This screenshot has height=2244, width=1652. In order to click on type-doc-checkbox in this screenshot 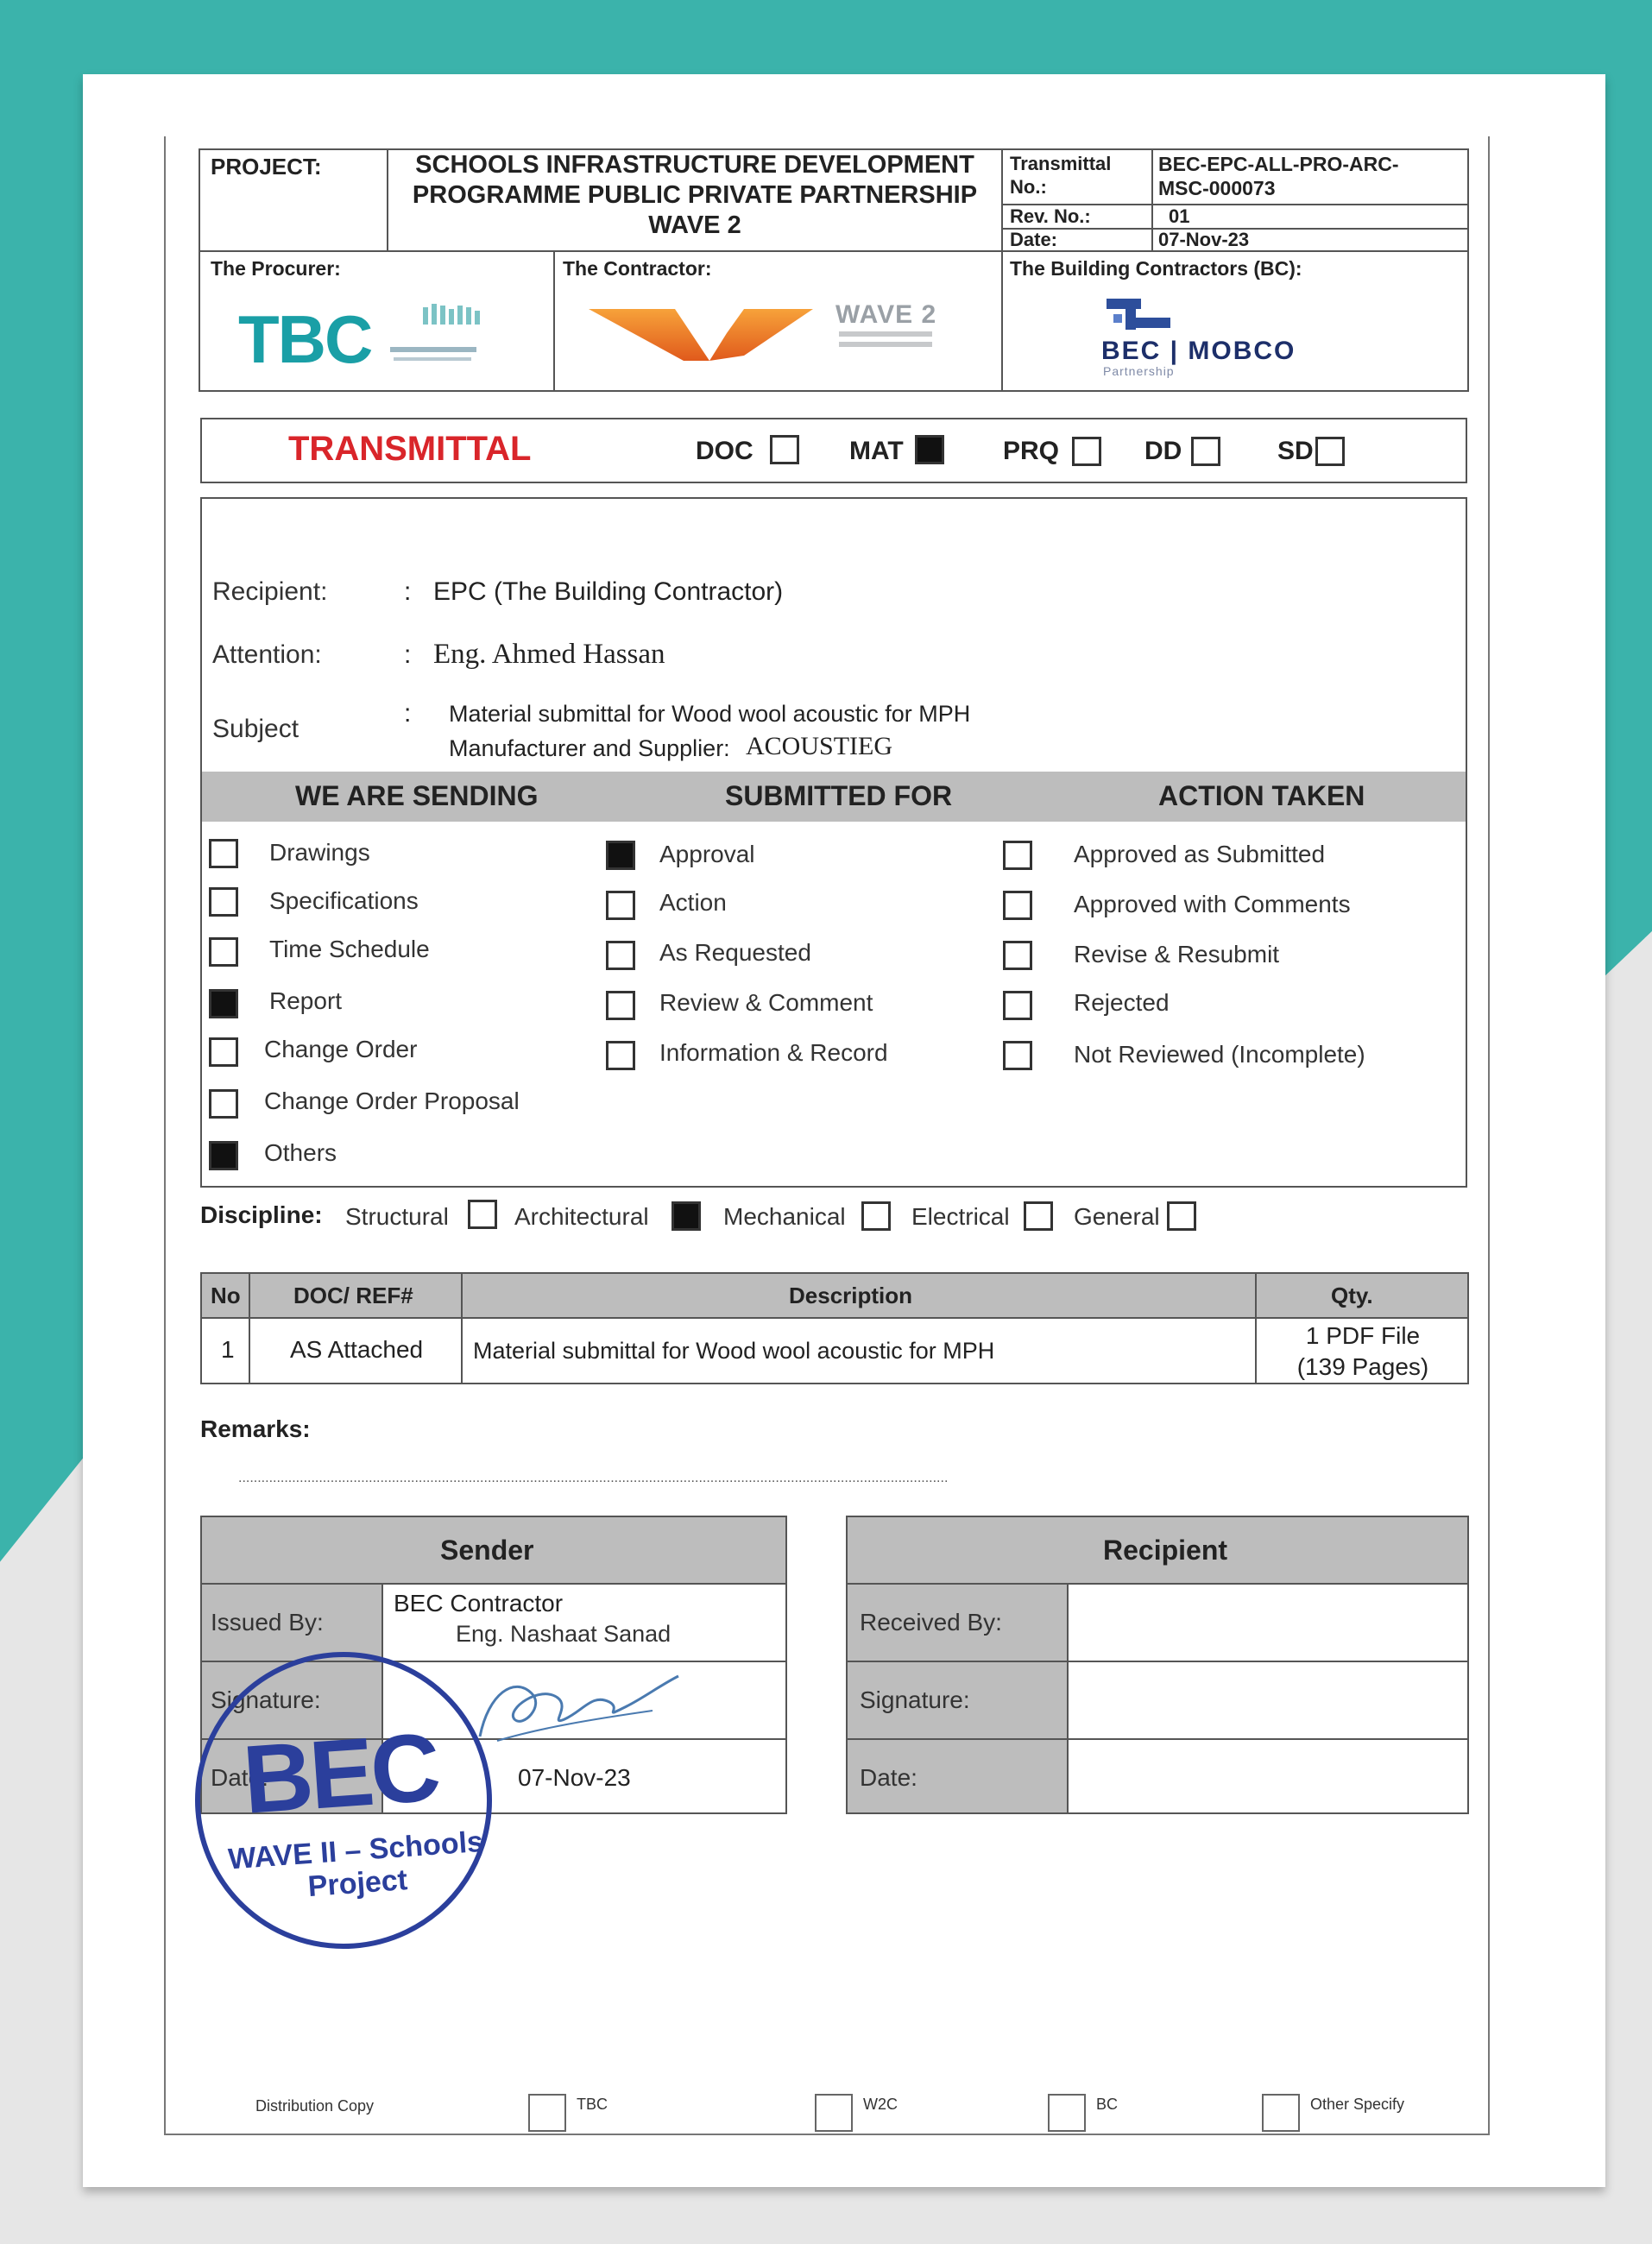, I will do `click(784, 450)`.